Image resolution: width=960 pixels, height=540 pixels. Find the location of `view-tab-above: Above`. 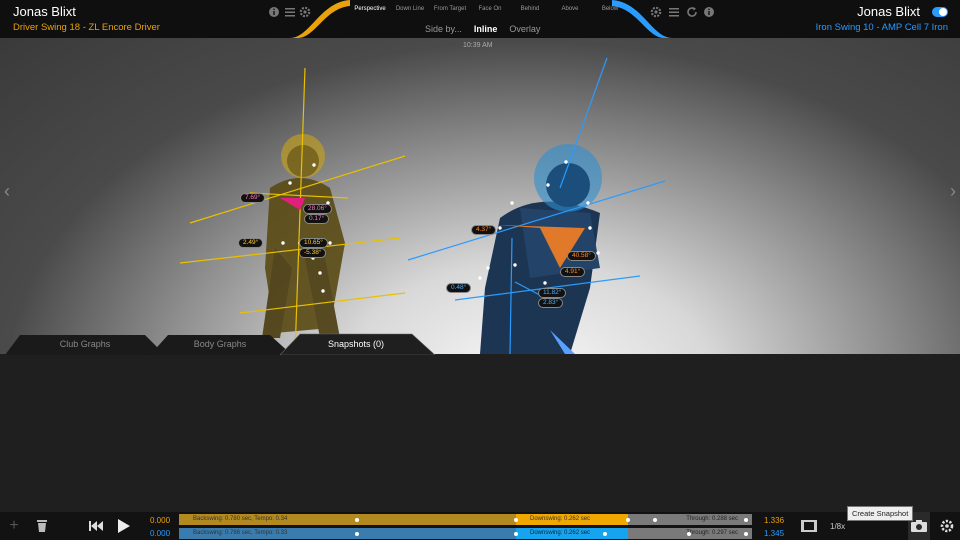

view-tab-above: Above is located at coordinates (570, 9).